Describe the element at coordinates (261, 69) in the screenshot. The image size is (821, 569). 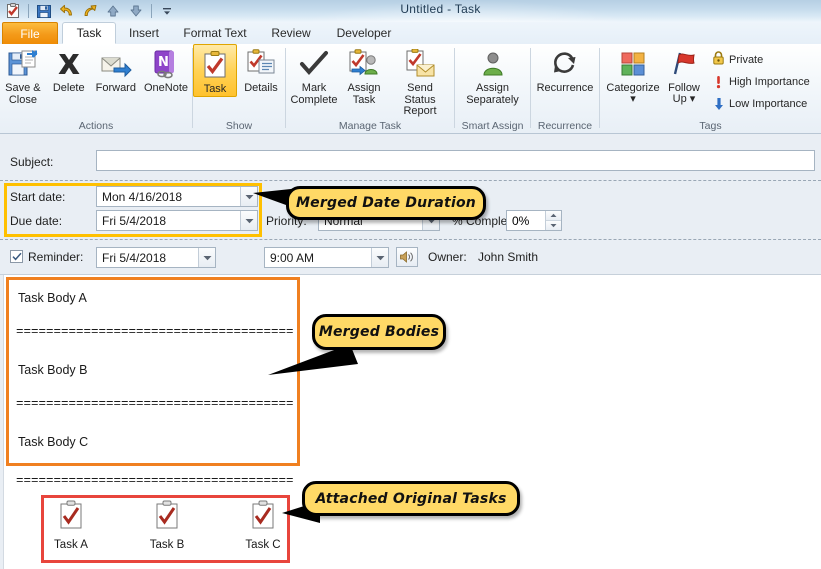
I see `show-details-button: Details` at that location.